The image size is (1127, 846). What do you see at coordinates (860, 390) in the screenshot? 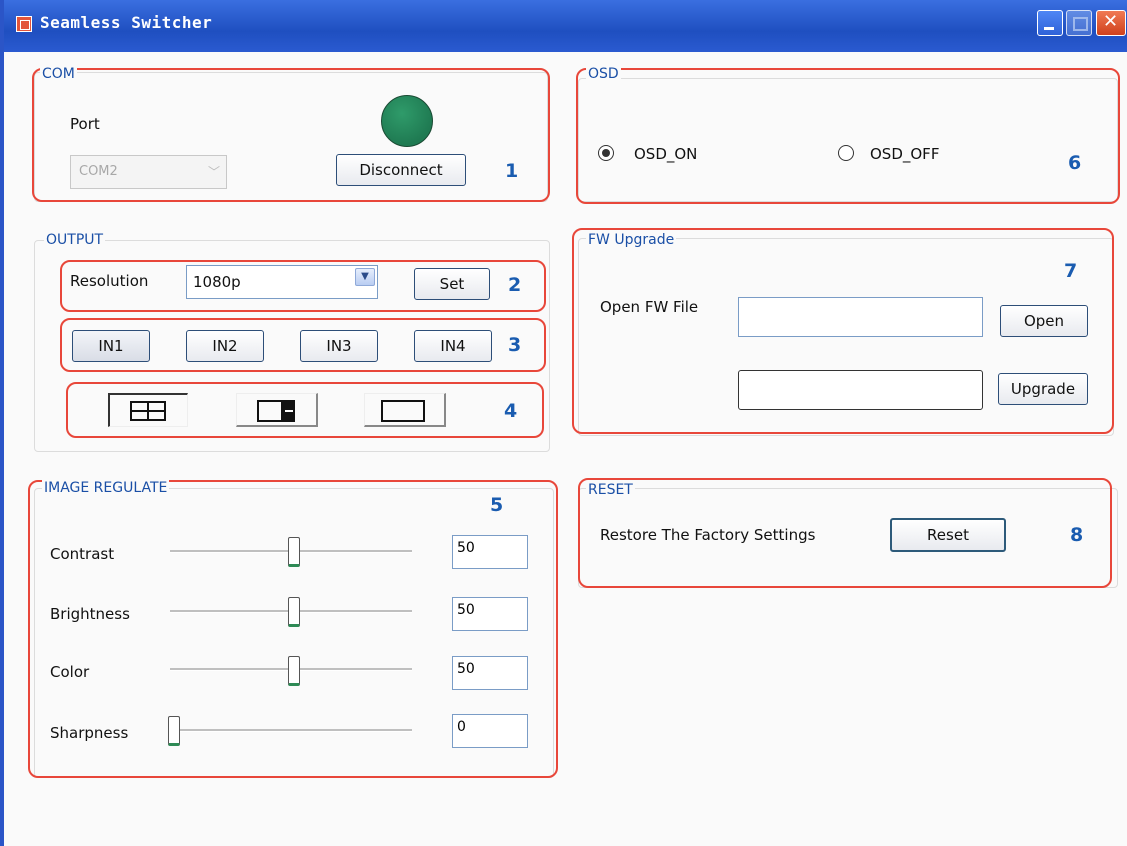
I see `upgrade-progress-field` at bounding box center [860, 390].